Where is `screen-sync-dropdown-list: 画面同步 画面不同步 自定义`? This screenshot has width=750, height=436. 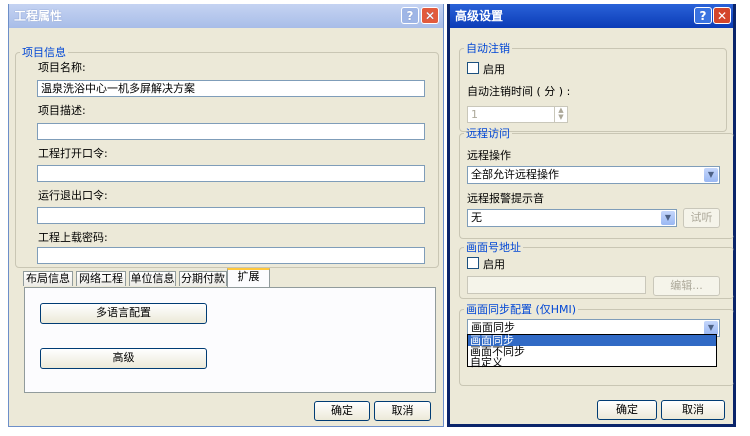
screen-sync-dropdown-list: 画面同步 画面不同步 自定义 is located at coordinates (592, 351).